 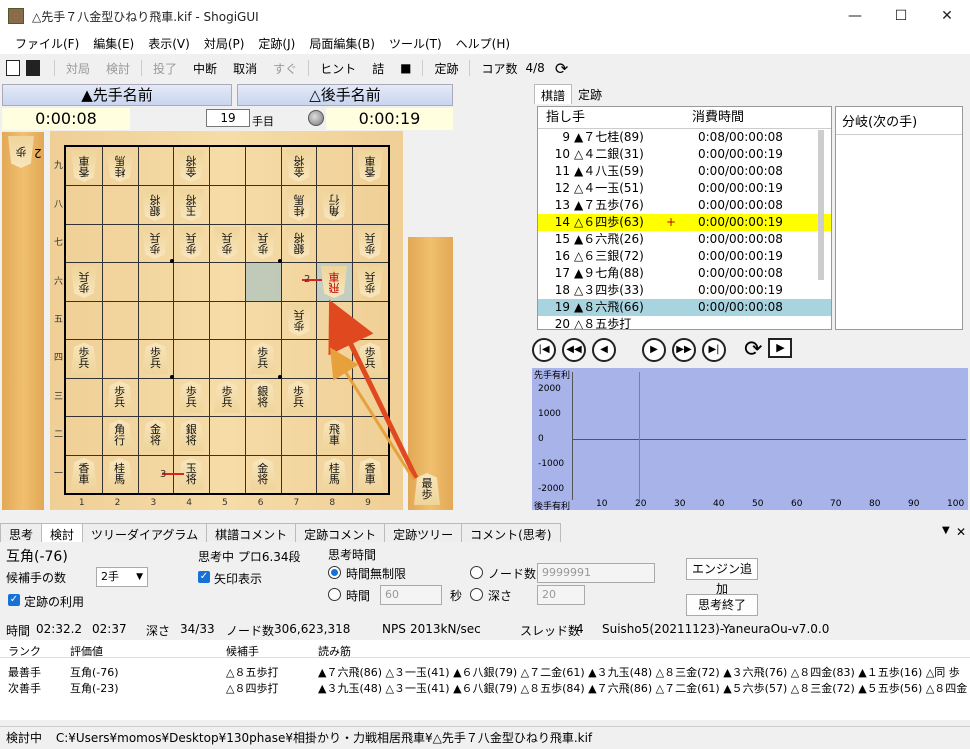 What do you see at coordinates (780, 348) in the screenshot?
I see `playback-icon: ▶` at bounding box center [780, 348].